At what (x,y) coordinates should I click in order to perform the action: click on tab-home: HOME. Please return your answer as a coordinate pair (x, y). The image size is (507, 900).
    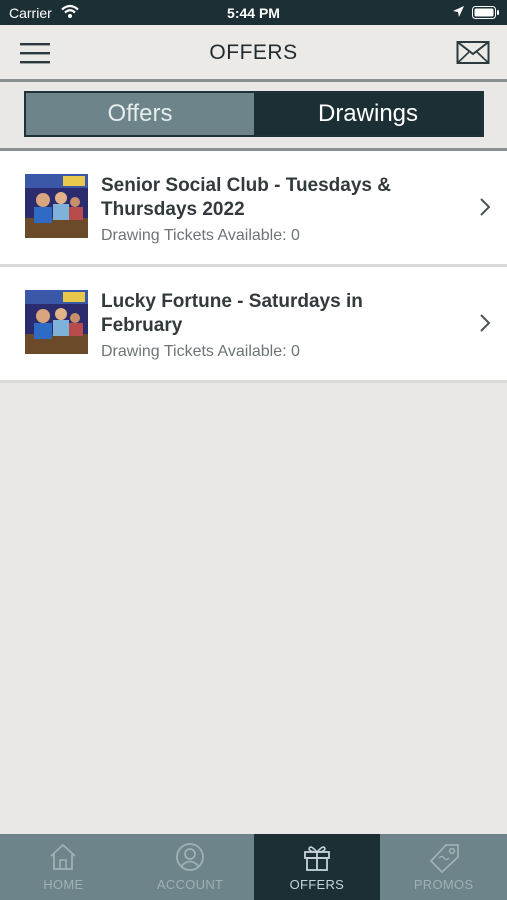
    Looking at the image, I should click on (63, 867).